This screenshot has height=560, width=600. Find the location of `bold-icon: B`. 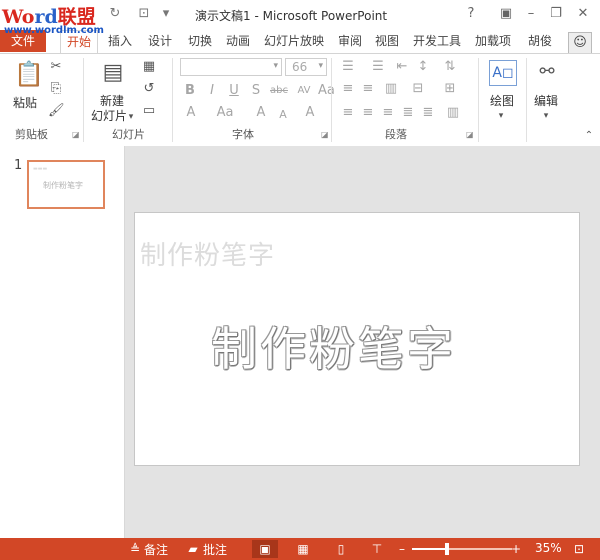

bold-icon: B is located at coordinates (190, 91).